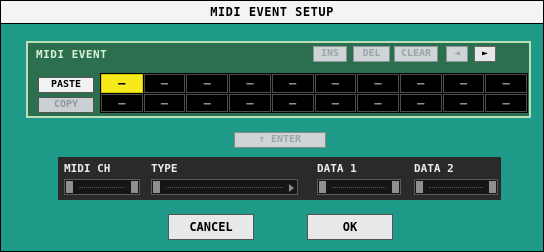 This screenshot has width=544, height=252. What do you see at coordinates (224, 187) in the screenshot?
I see `type-field` at bounding box center [224, 187].